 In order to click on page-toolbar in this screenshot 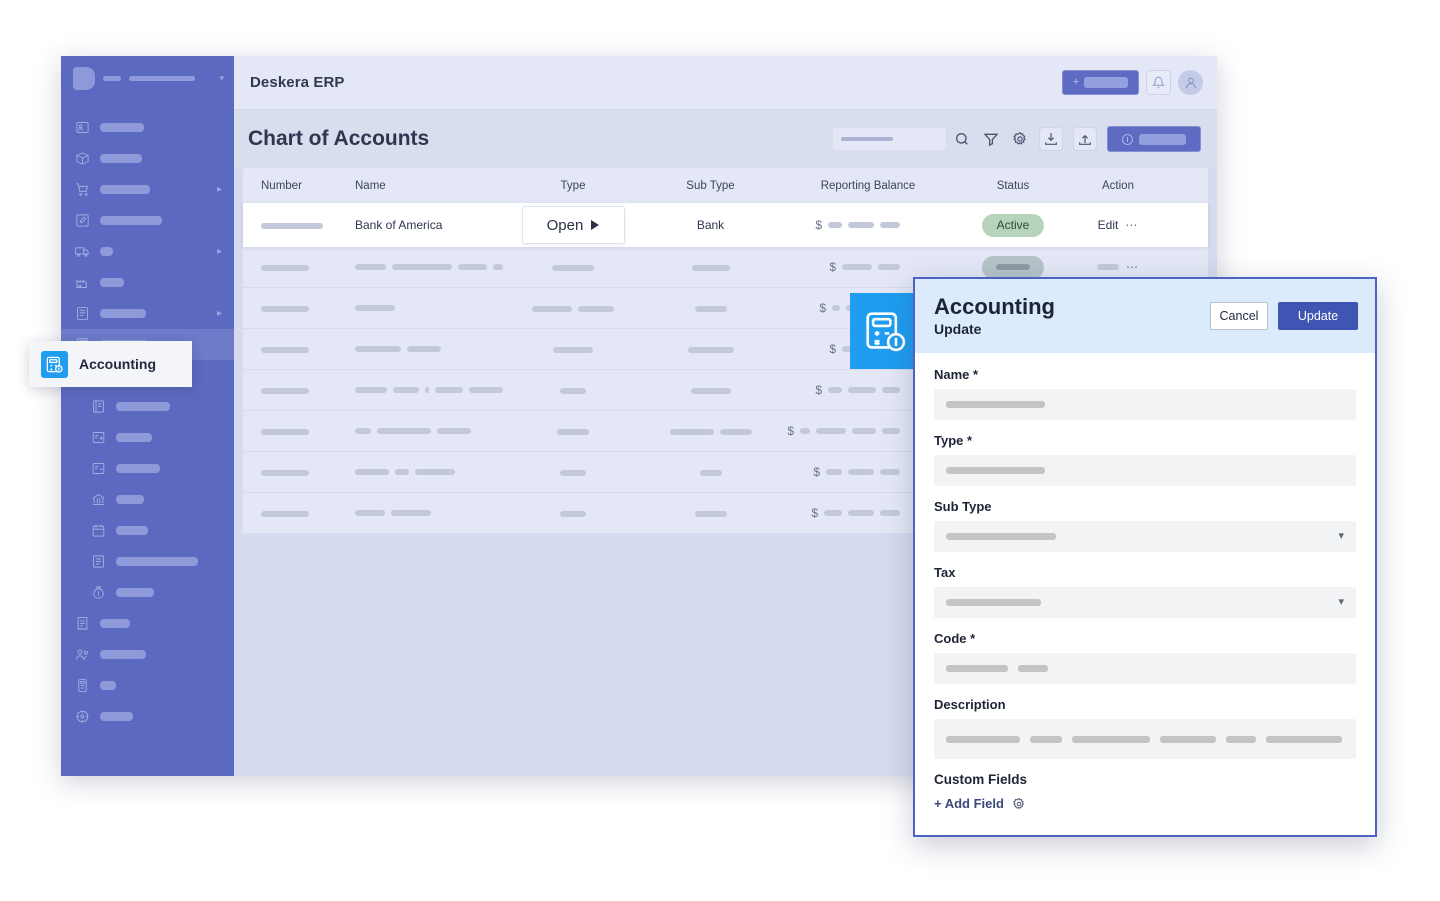, I will do `click(1017, 139)`.